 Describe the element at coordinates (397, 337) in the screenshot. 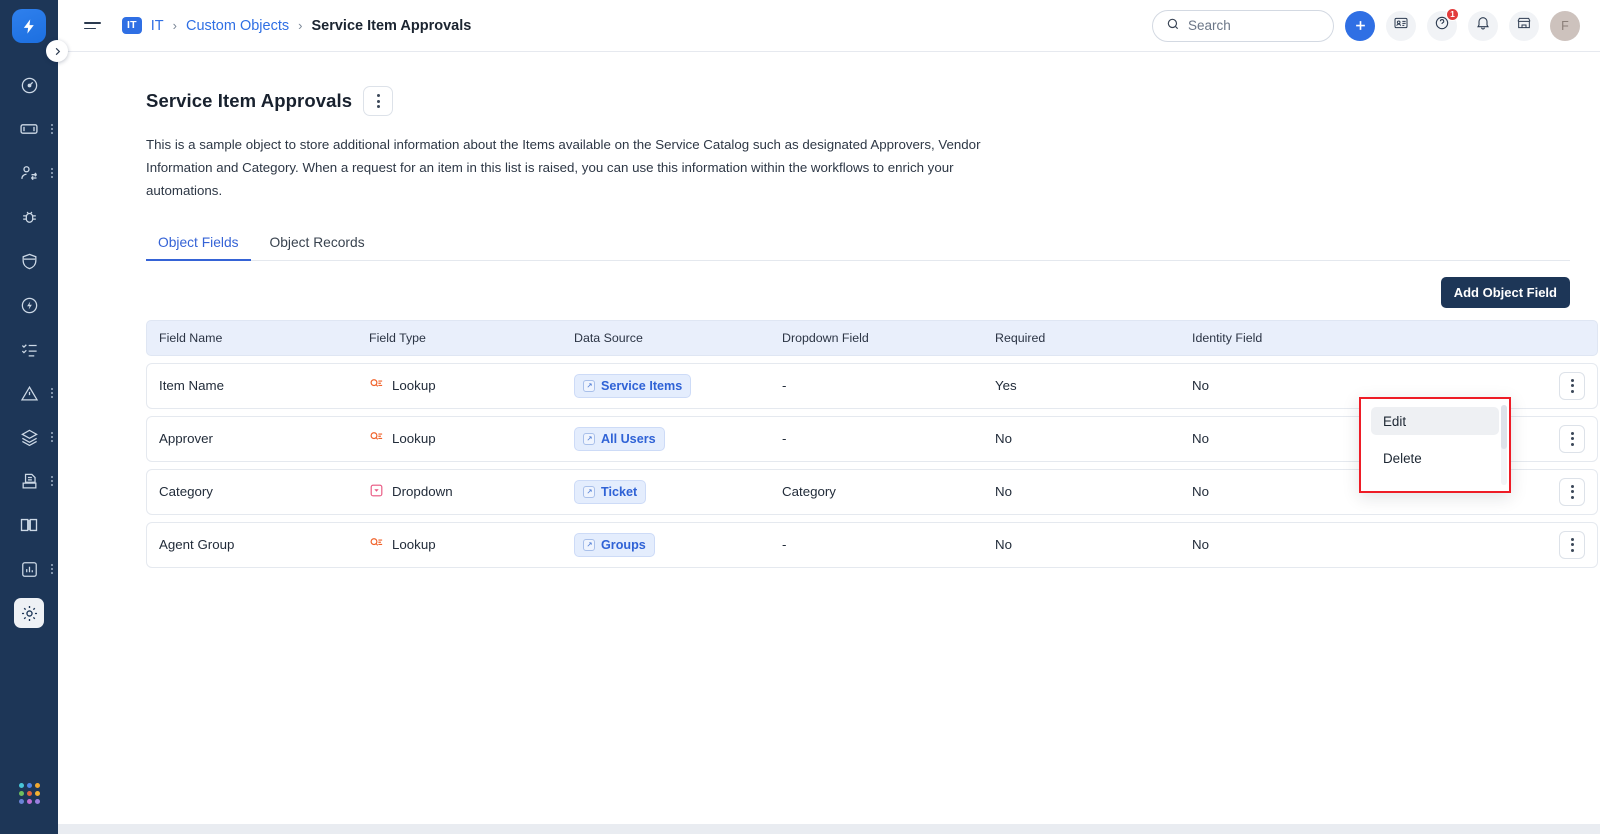

I see `column-header-field-type: Field Type` at that location.